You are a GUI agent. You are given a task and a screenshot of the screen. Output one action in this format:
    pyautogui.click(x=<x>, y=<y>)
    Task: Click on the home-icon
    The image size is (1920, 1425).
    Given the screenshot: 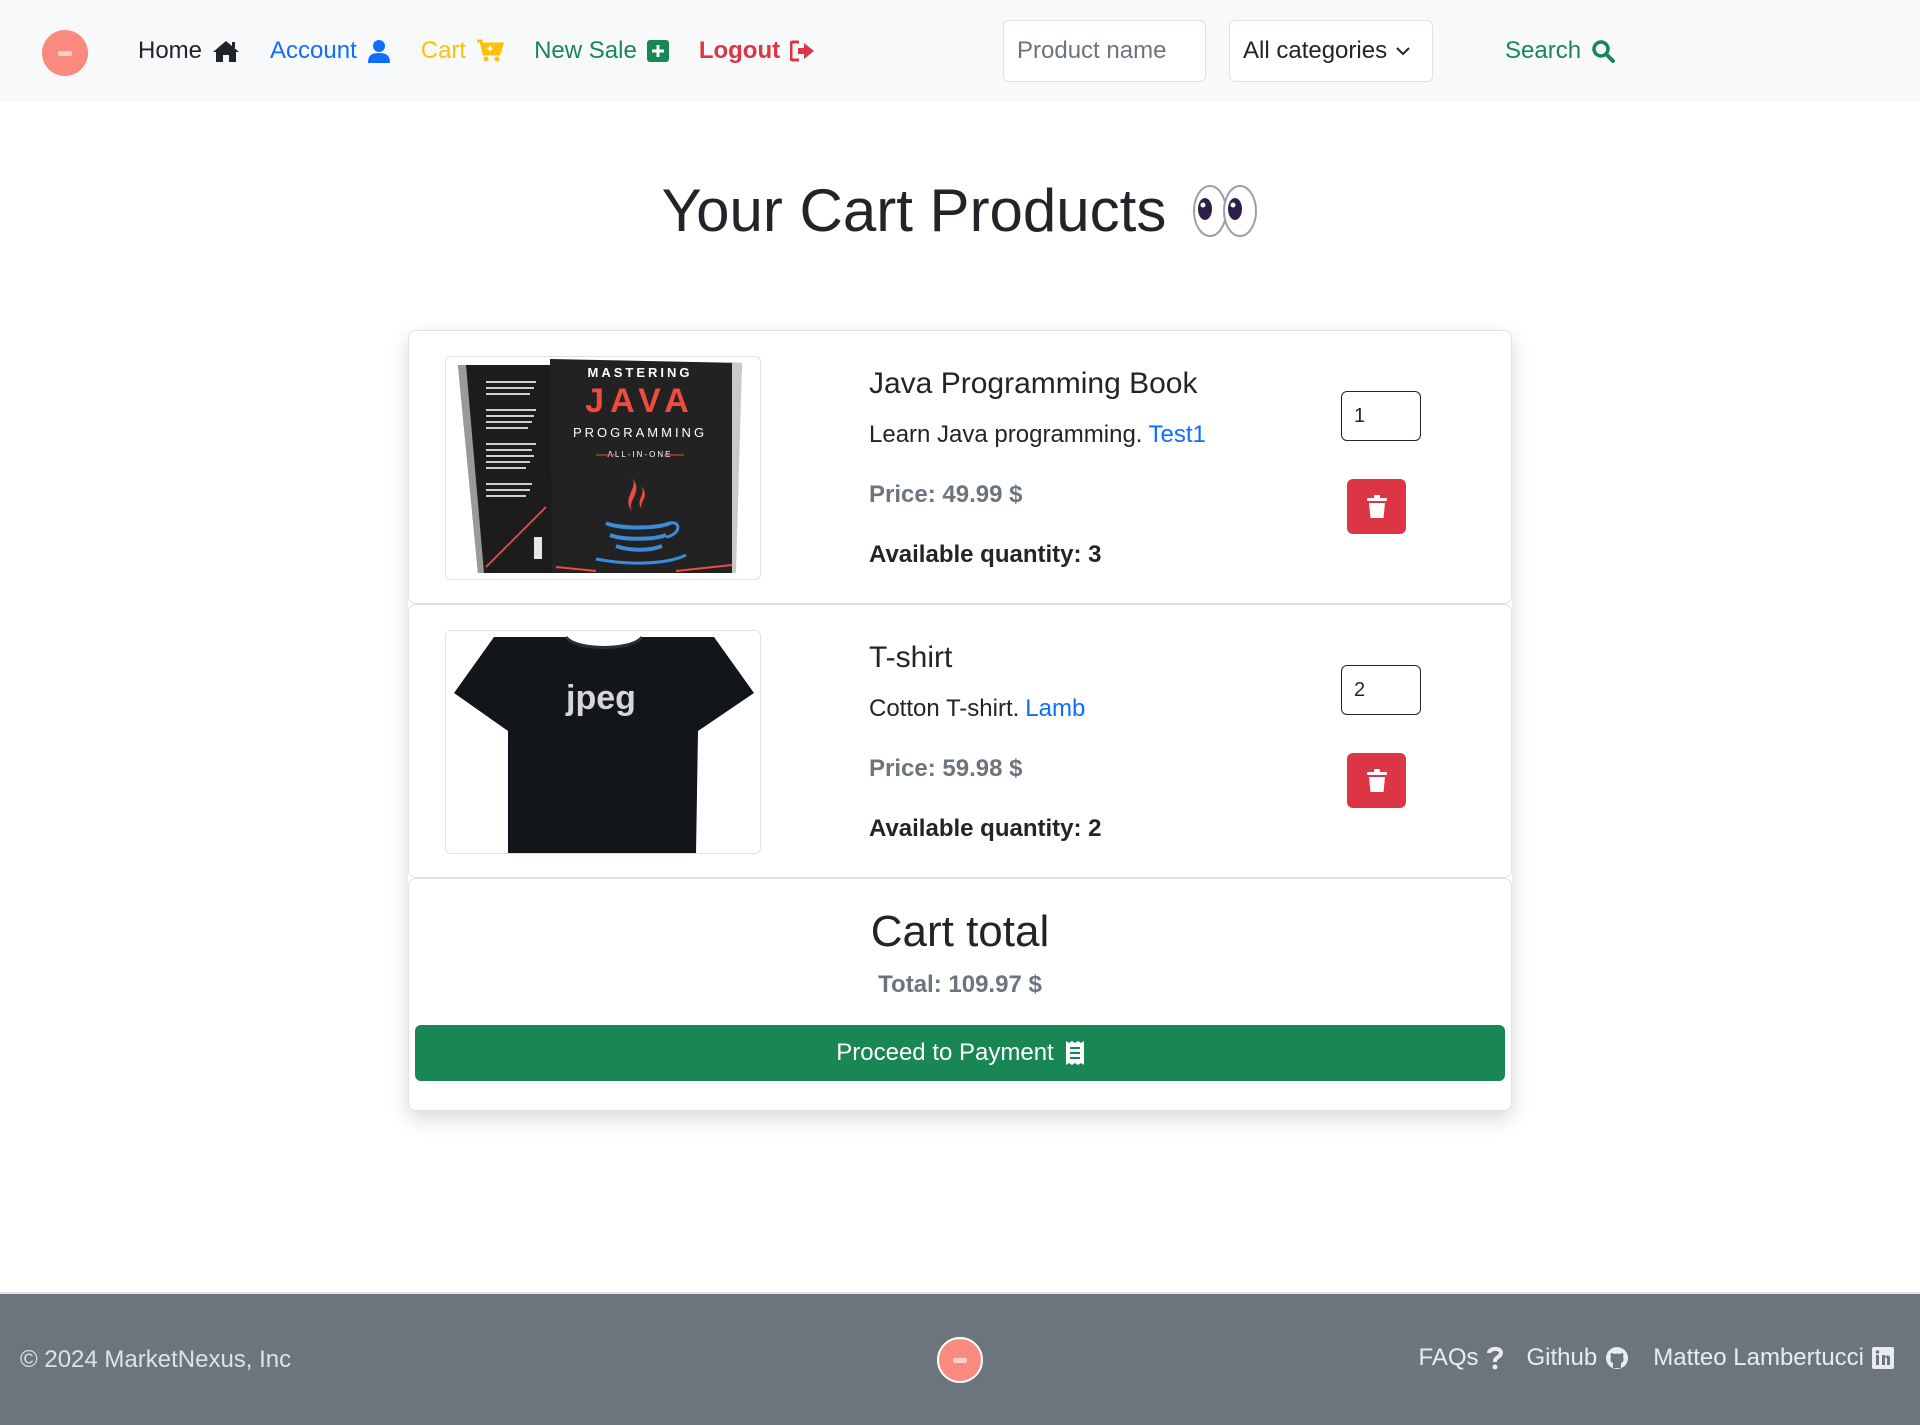 What is the action you would take?
    pyautogui.click(x=226, y=51)
    